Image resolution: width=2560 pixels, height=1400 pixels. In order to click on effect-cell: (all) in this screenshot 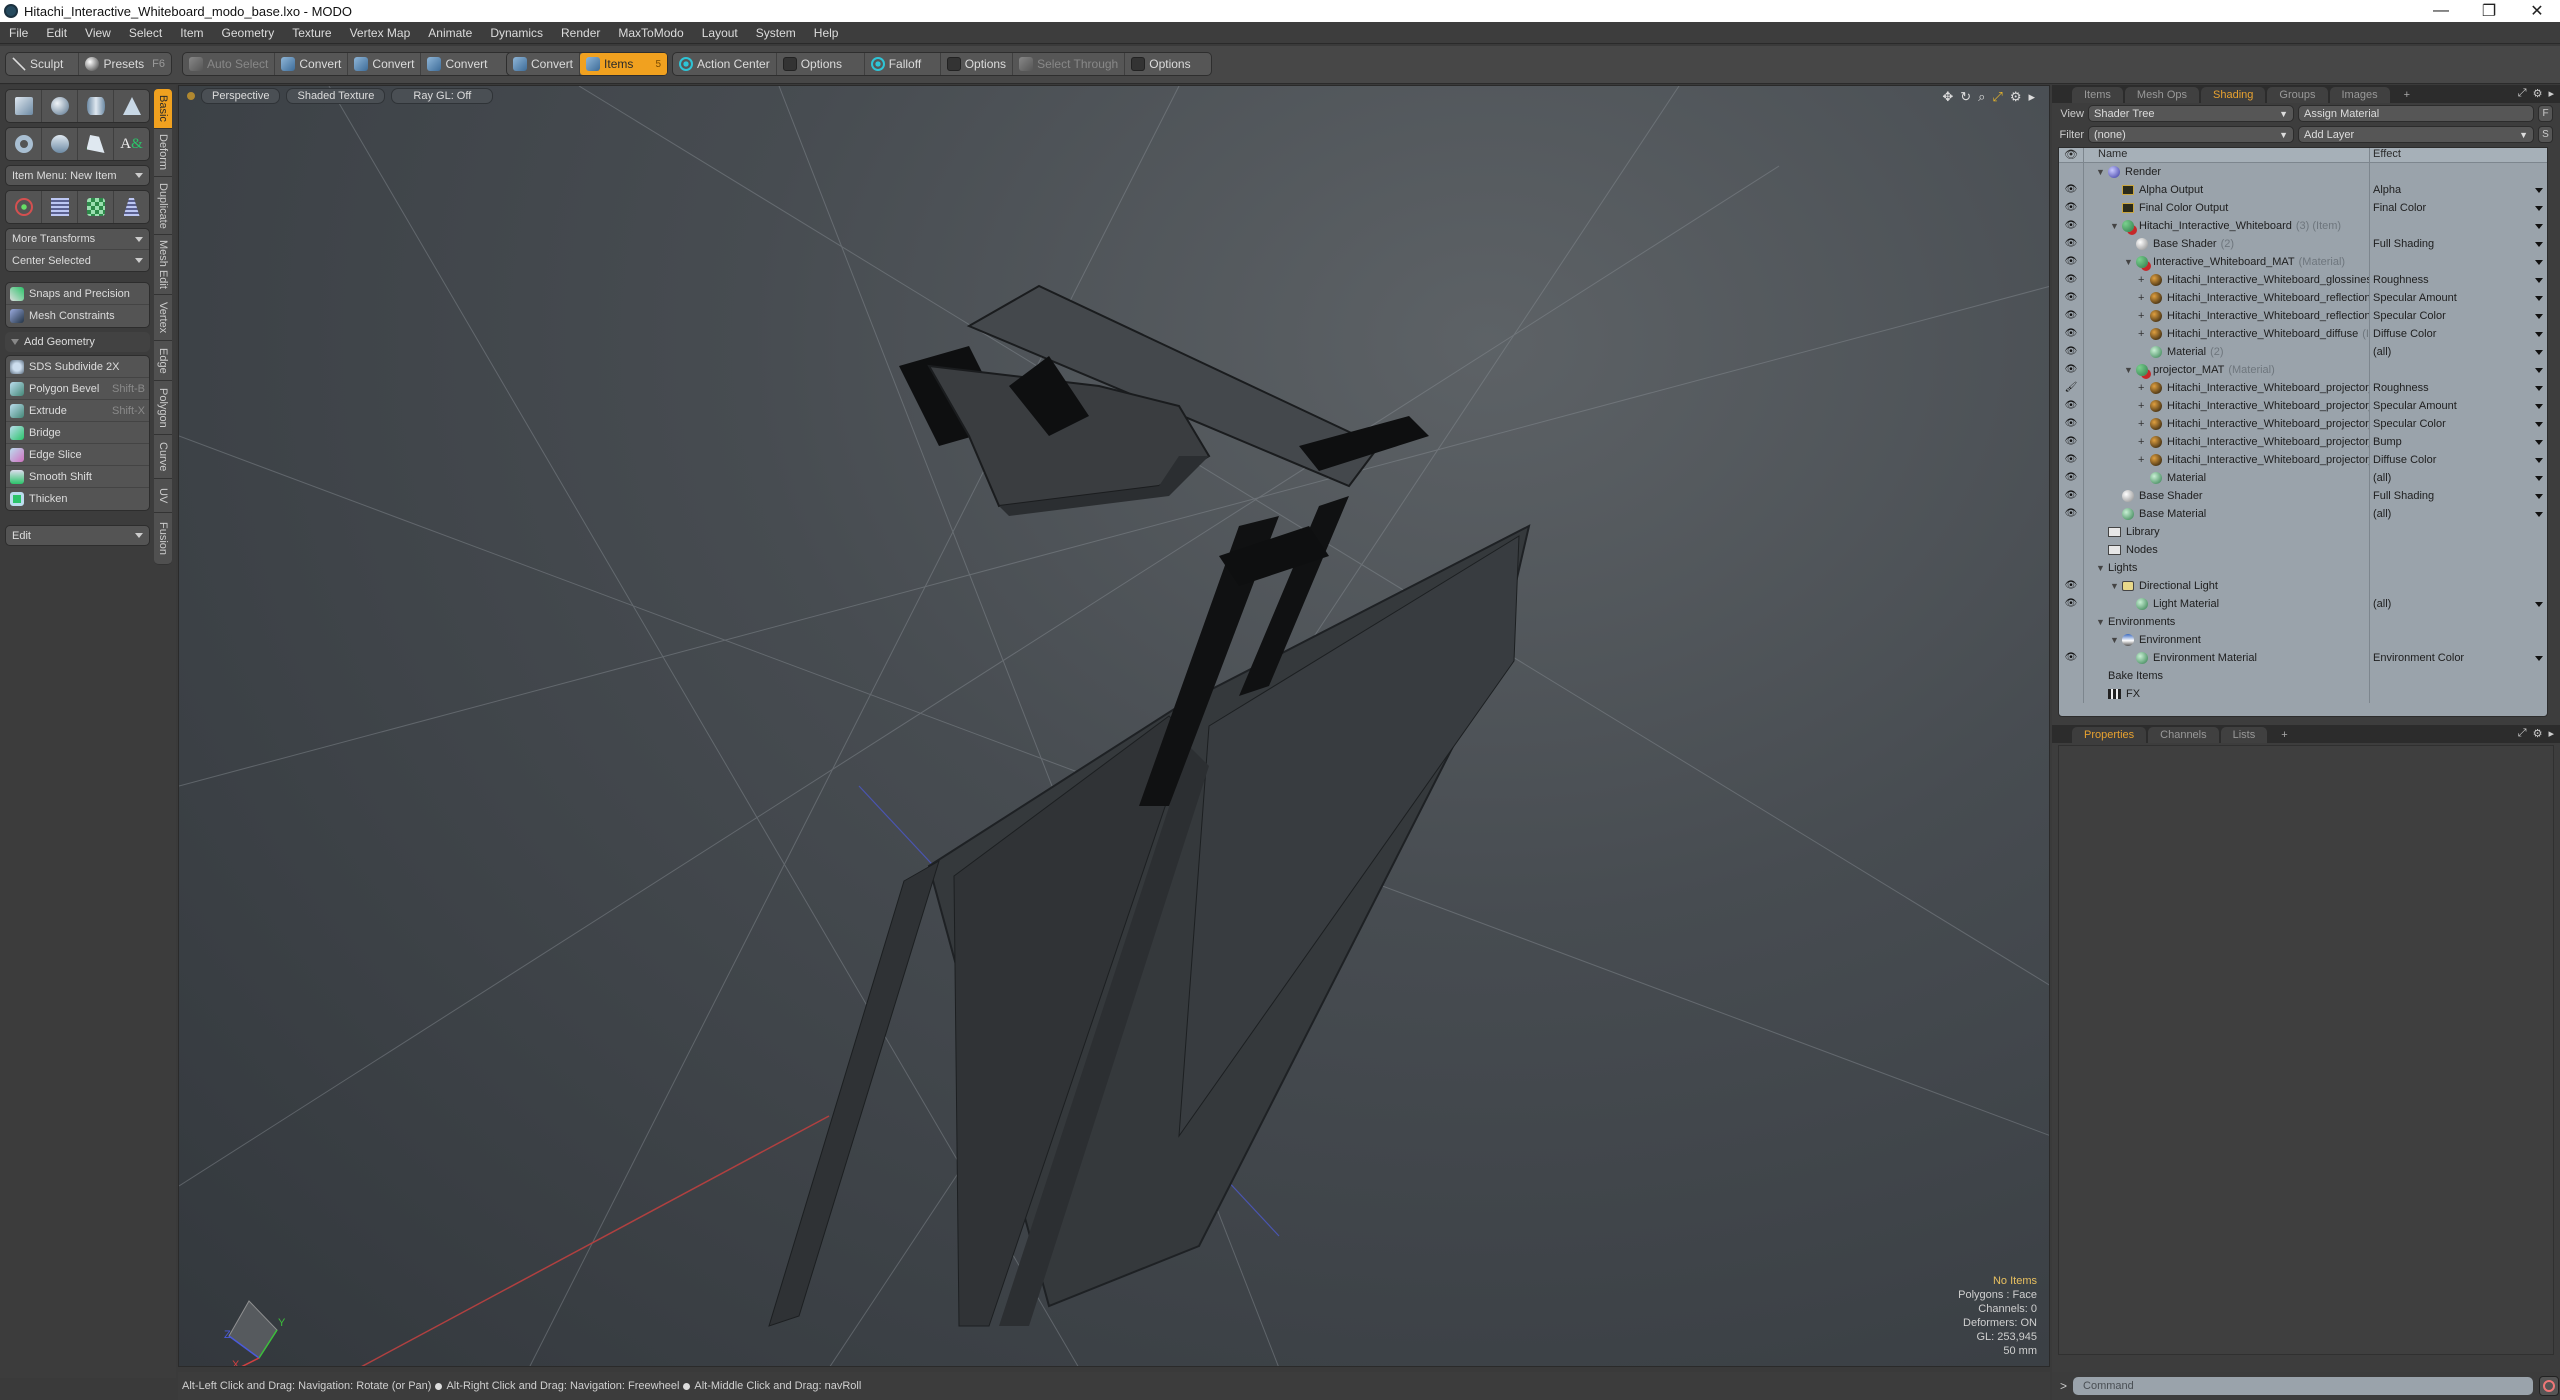, I will do `click(2458, 352)`.